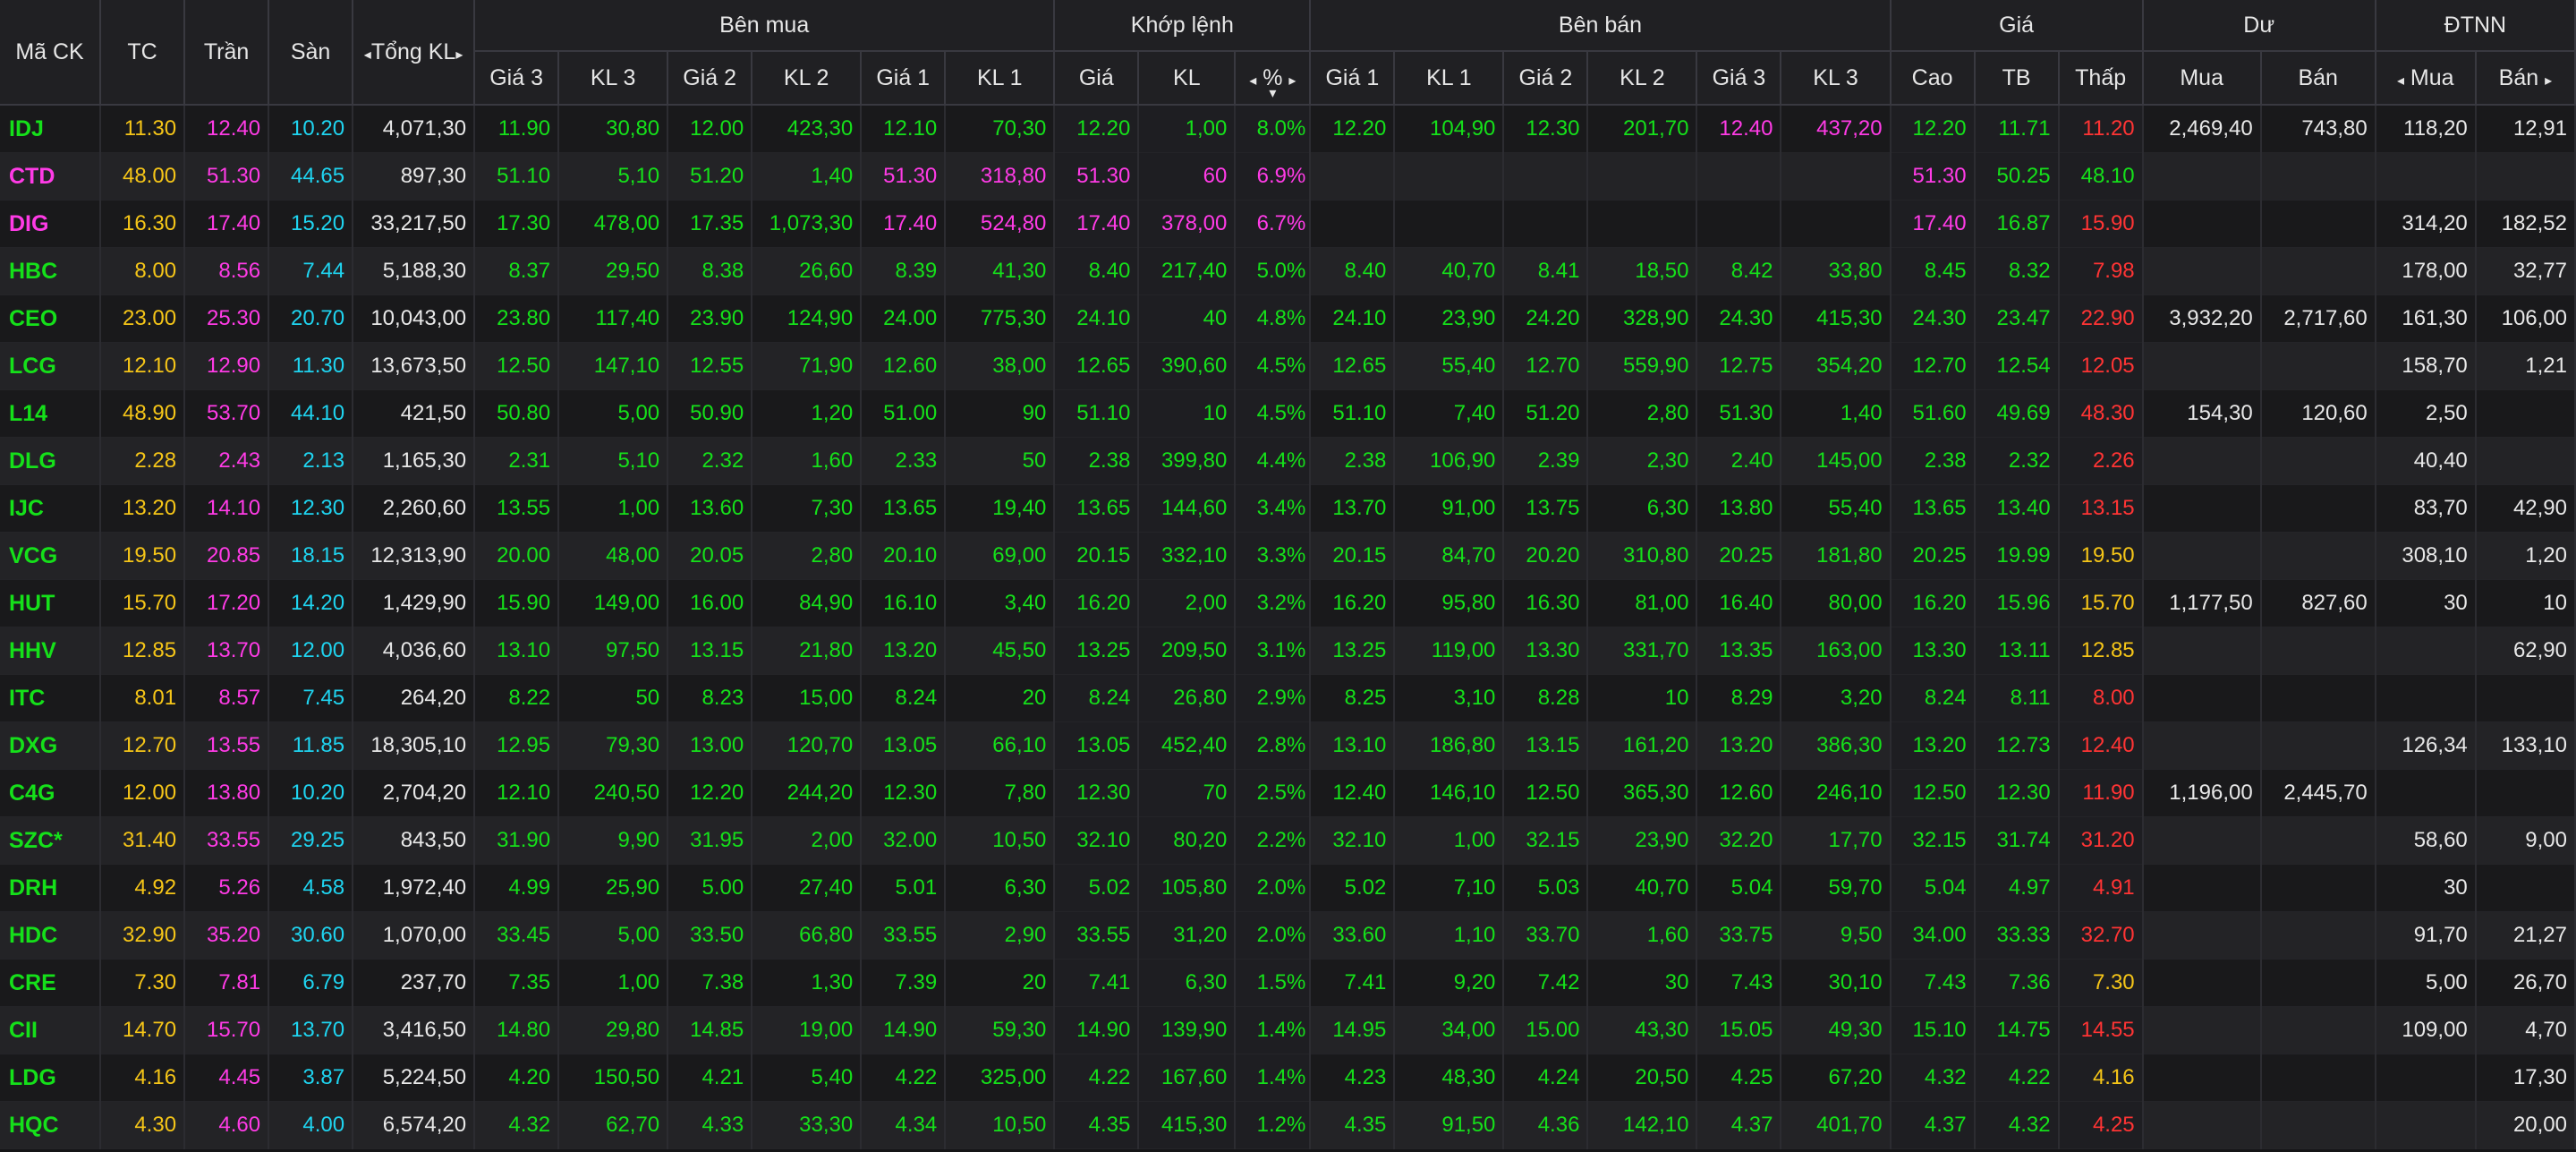  I want to click on cell-symbol: IJC, so click(51, 508).